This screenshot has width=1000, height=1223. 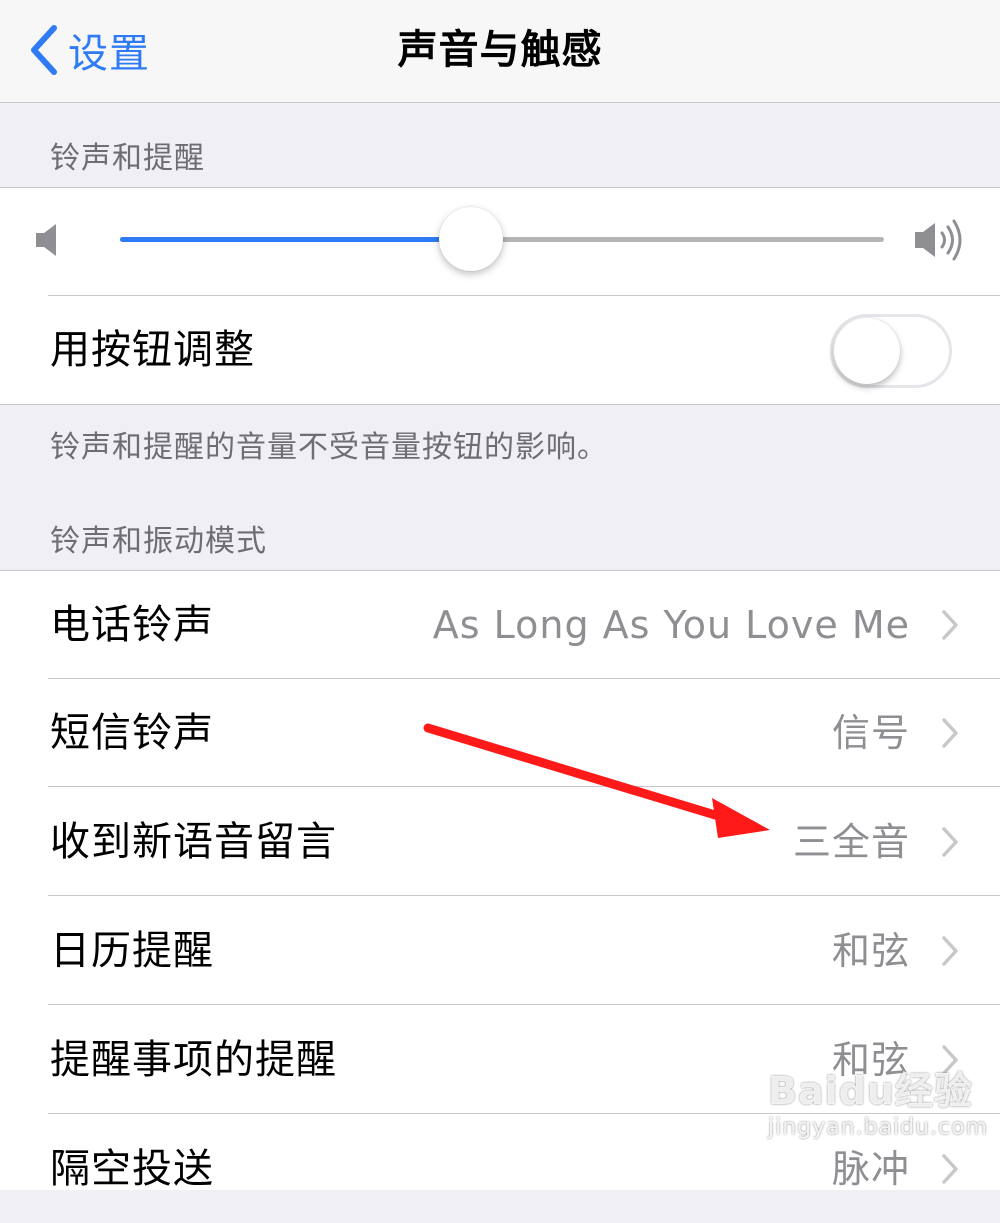 What do you see at coordinates (500, 842) in the screenshot?
I see `list-item-new-voicemail: 收到新语音留言 三全音` at bounding box center [500, 842].